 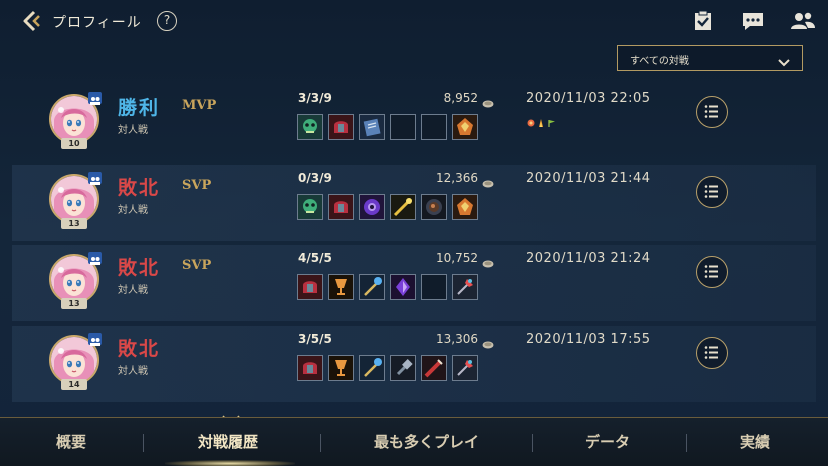 I want to click on kda-score: 0/3/9, so click(x=315, y=178).